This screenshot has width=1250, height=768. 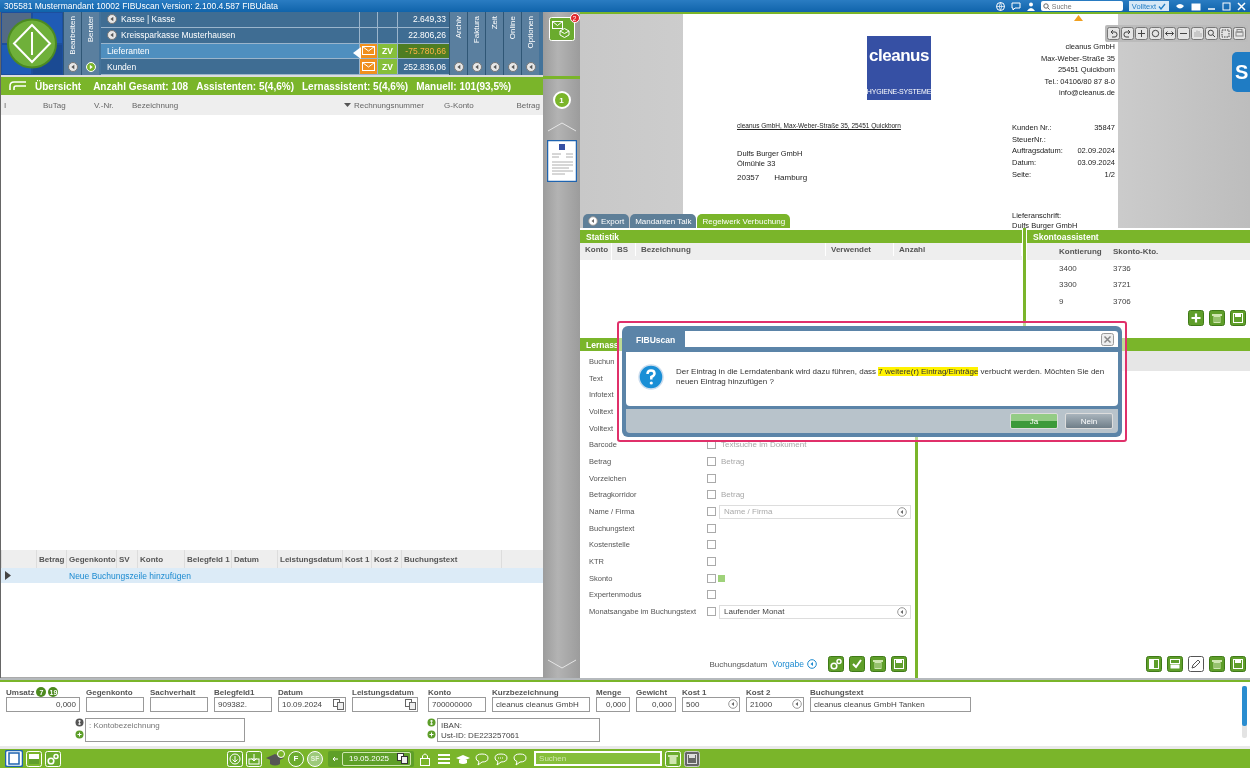 What do you see at coordinates (312, 704) in the screenshot?
I see `date-field: 10.09.2024` at bounding box center [312, 704].